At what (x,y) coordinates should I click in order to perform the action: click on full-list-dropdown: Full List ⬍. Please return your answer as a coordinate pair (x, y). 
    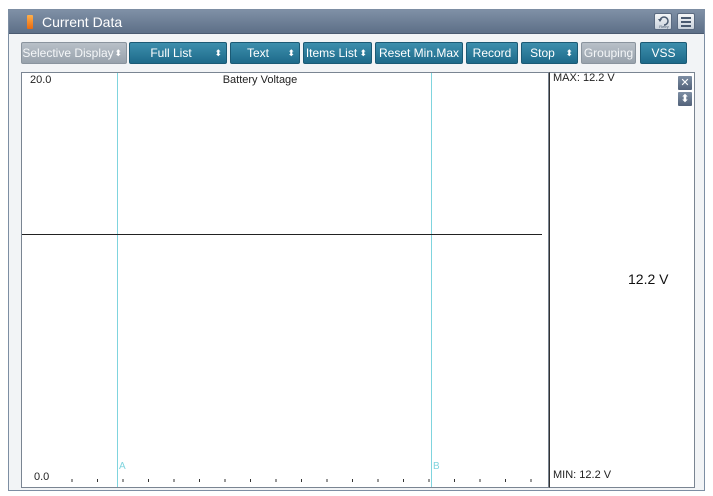
    Looking at the image, I should click on (178, 53).